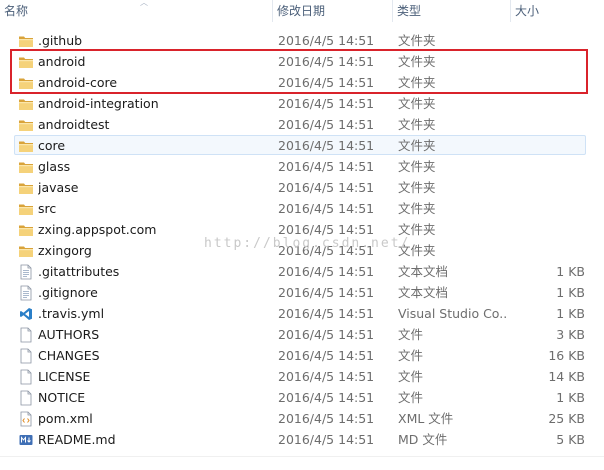 This screenshot has height=470, width=604. What do you see at coordinates (451, 11) in the screenshot?
I see `column-header-type: 类型` at bounding box center [451, 11].